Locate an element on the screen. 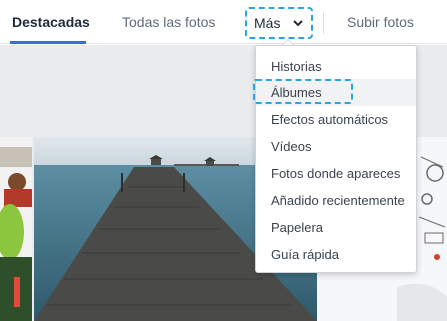  menu-item-albums: Álbumes is located at coordinates (336, 92).